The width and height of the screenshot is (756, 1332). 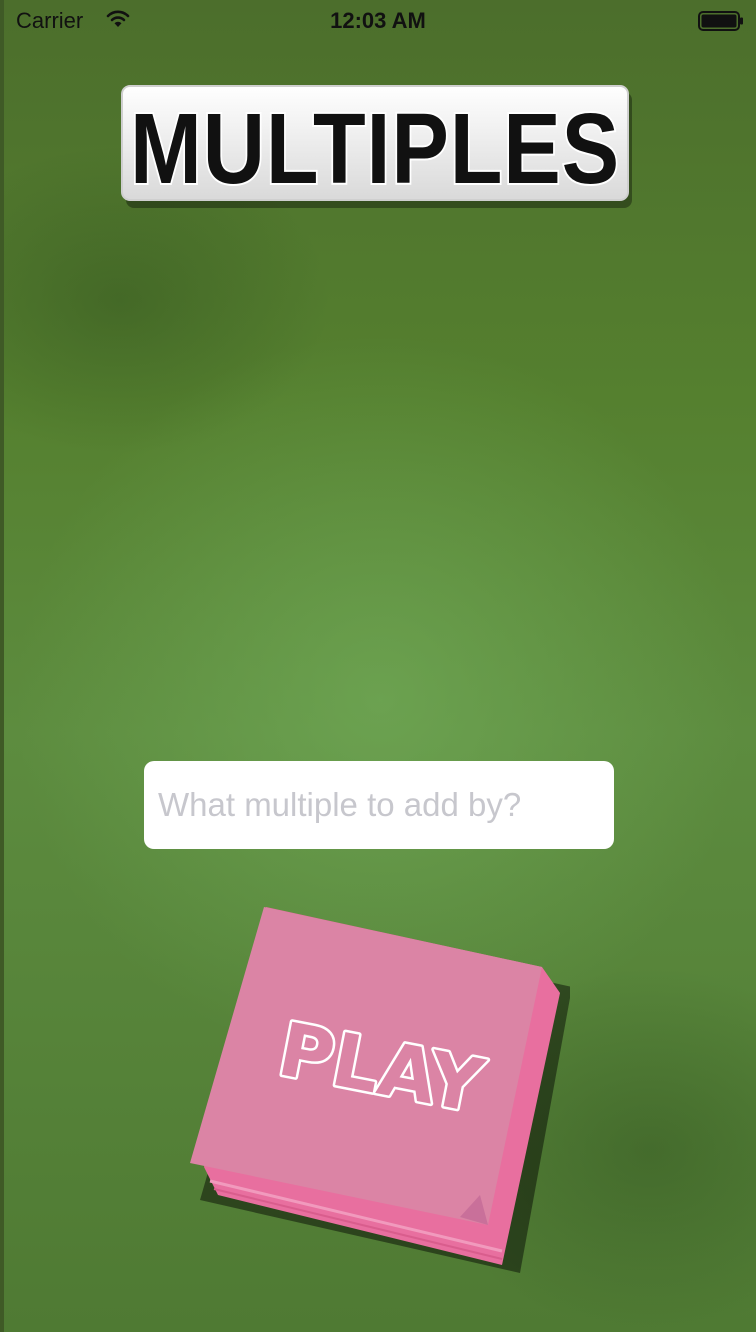 What do you see at coordinates (2, 666) in the screenshot?
I see `window-edge` at bounding box center [2, 666].